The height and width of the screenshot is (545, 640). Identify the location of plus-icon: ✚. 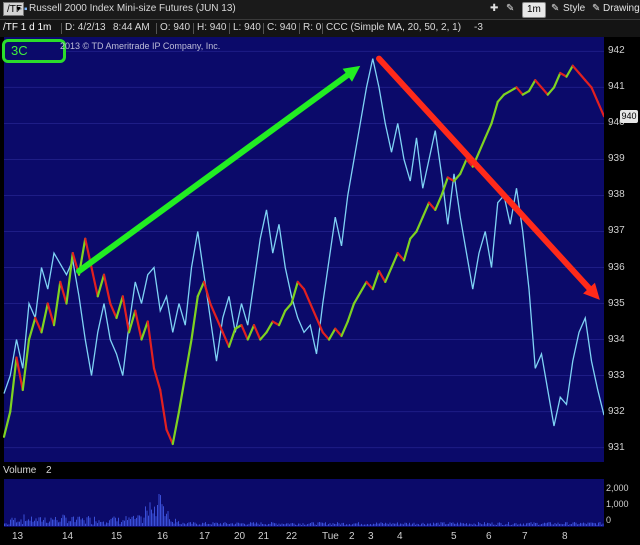
(494, 9).